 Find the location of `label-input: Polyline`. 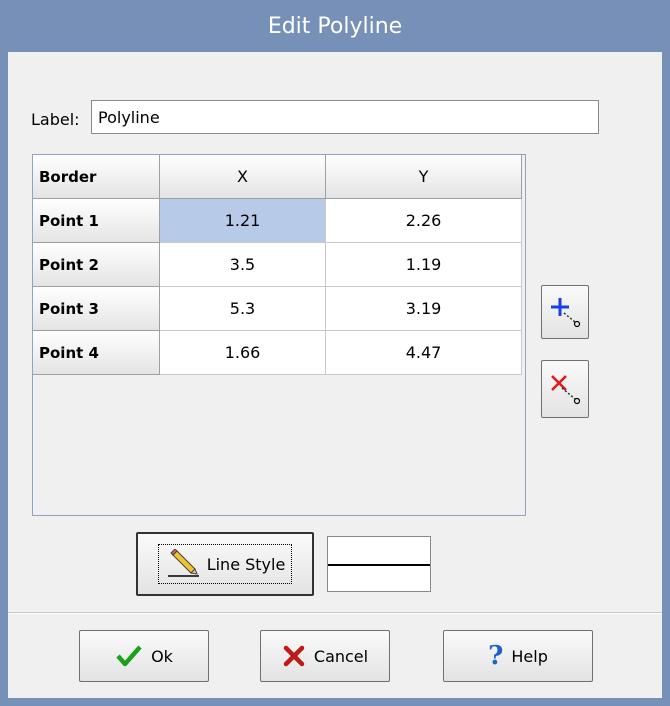

label-input: Polyline is located at coordinates (345, 117).